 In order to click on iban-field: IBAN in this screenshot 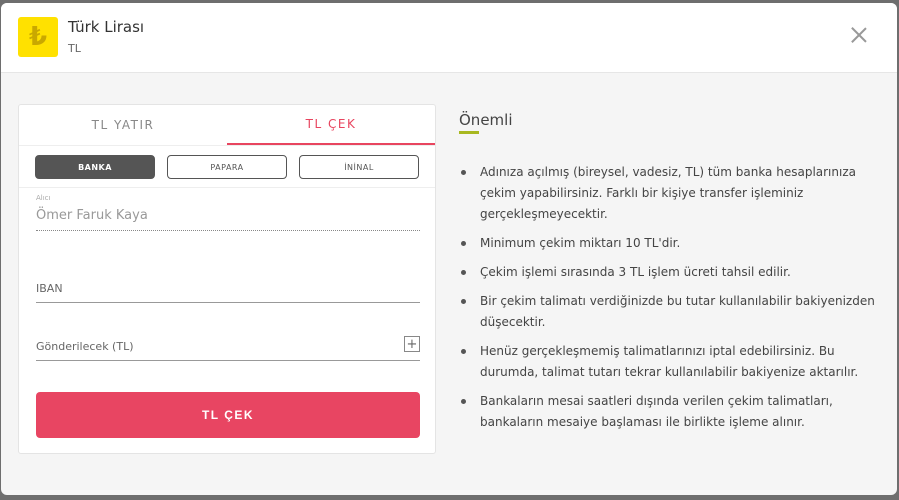, I will do `click(228, 292)`.